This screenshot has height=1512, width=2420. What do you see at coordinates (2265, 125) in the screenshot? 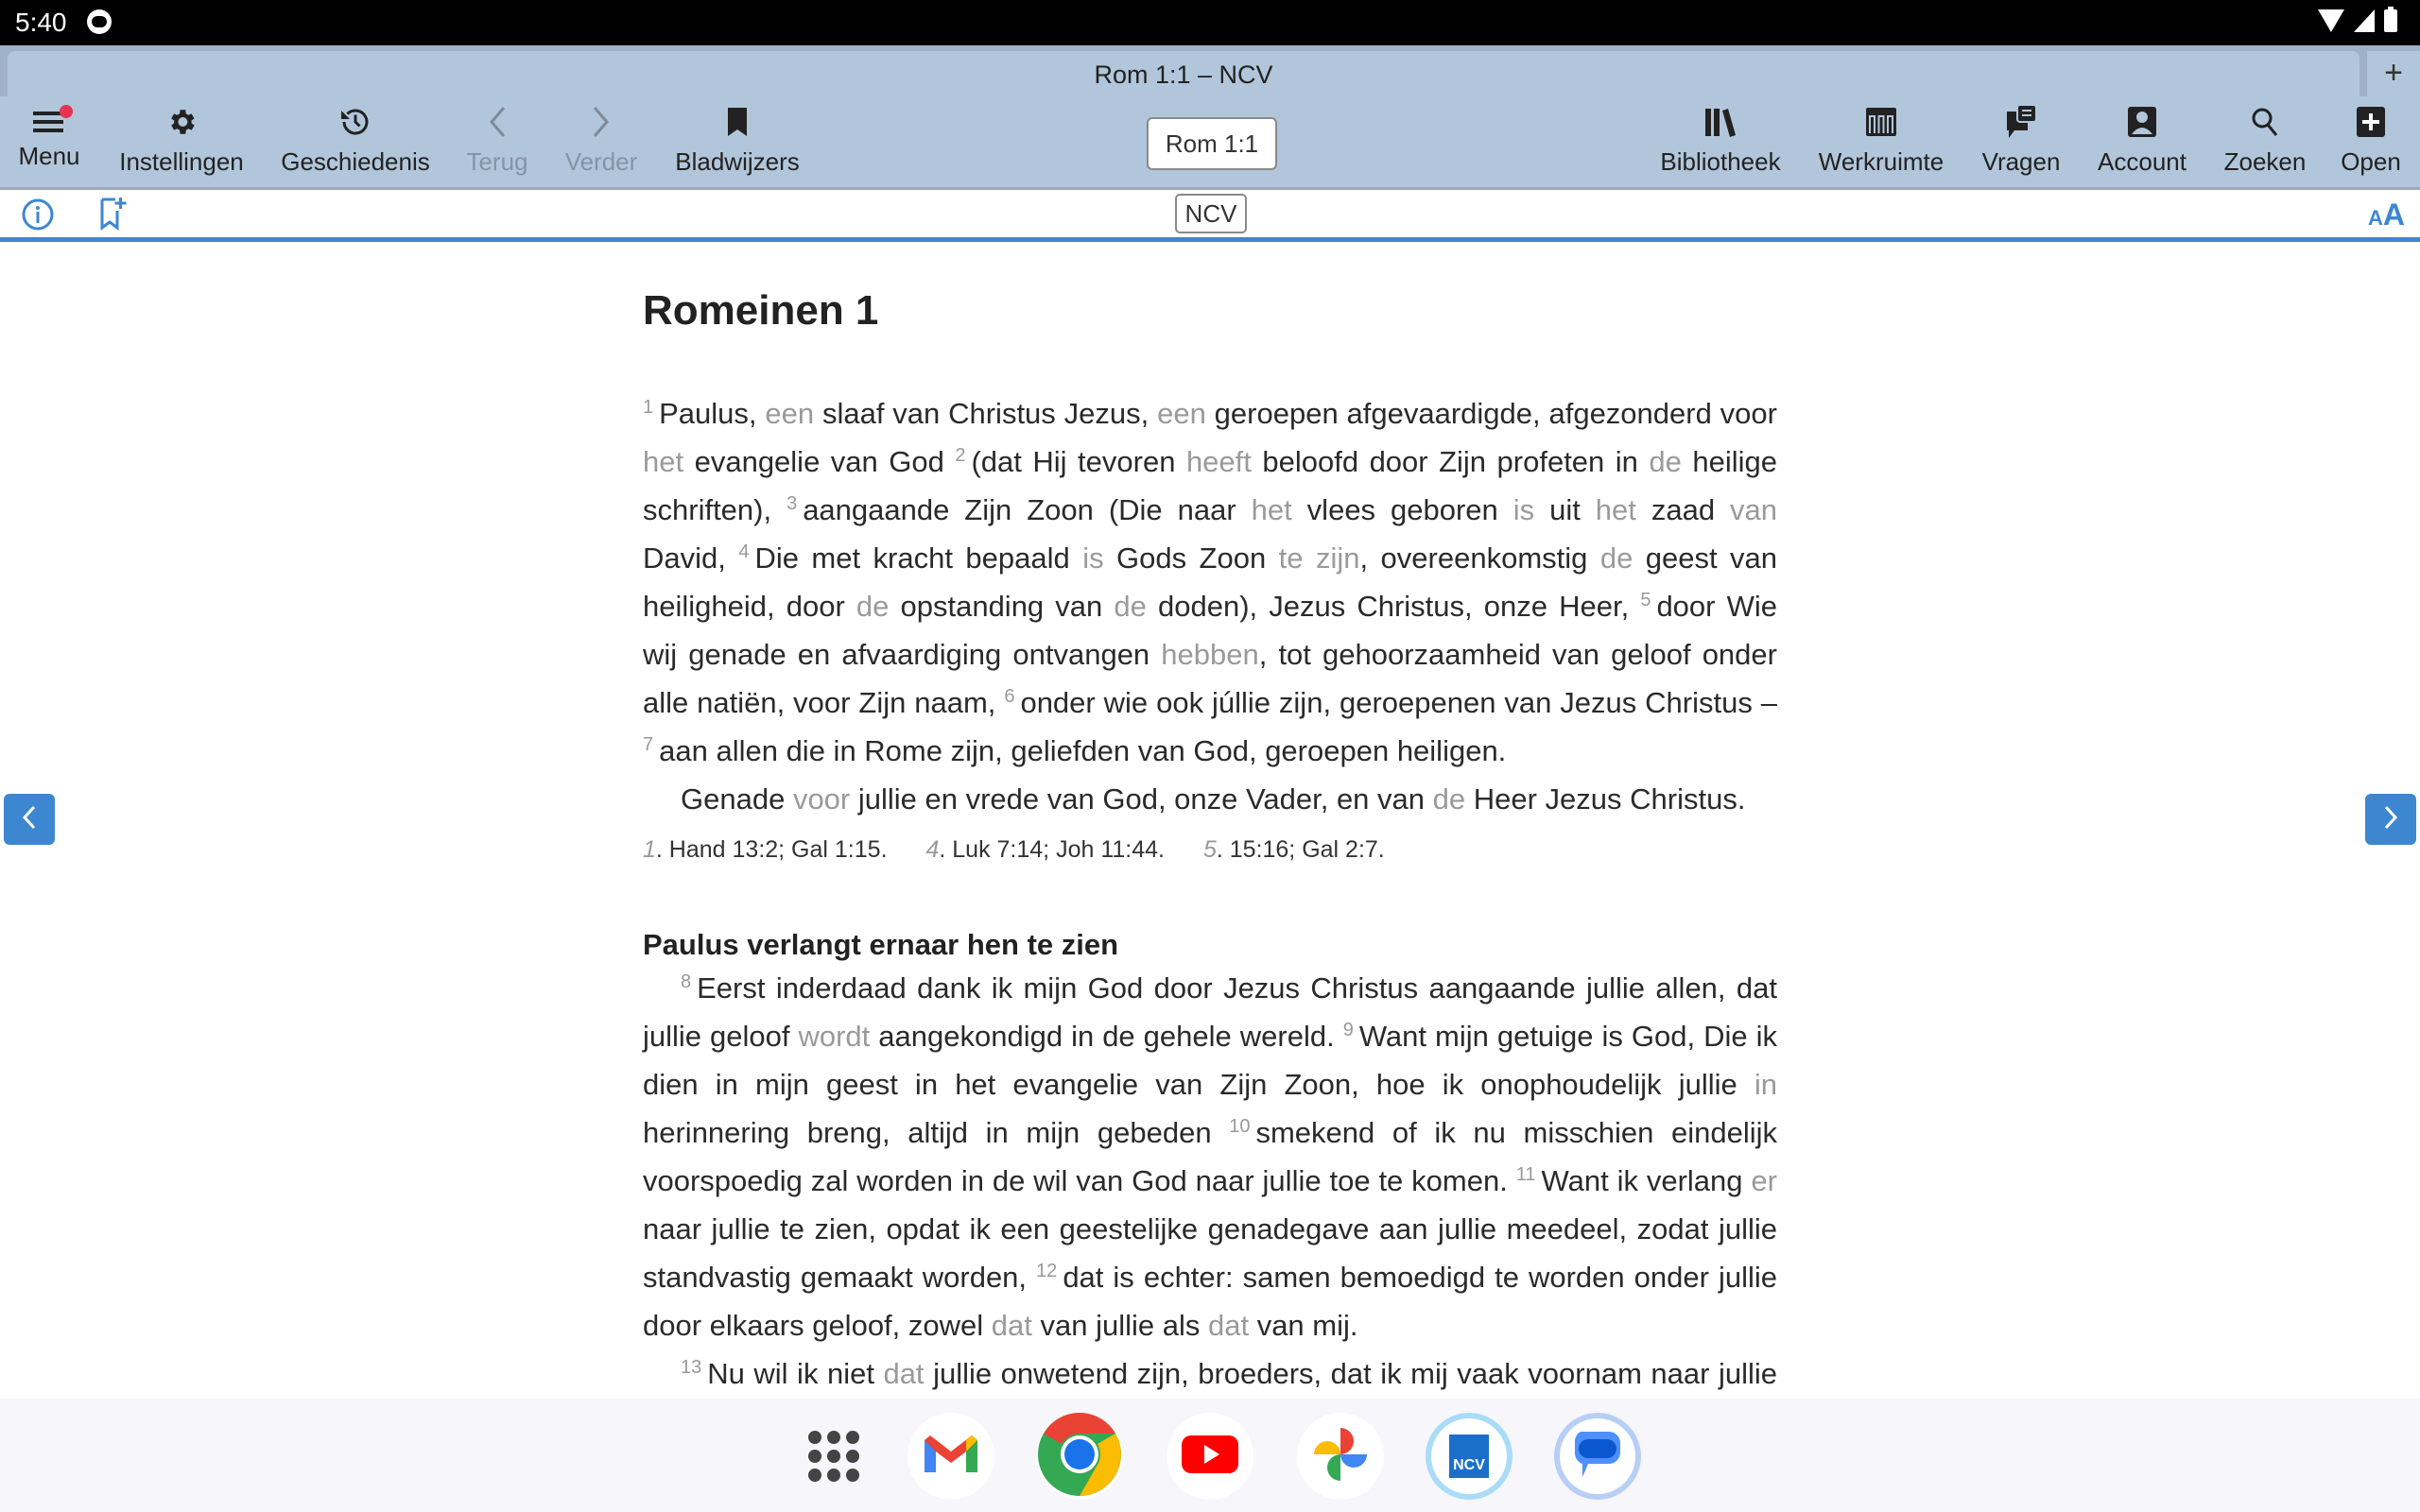
I see `search-icon` at bounding box center [2265, 125].